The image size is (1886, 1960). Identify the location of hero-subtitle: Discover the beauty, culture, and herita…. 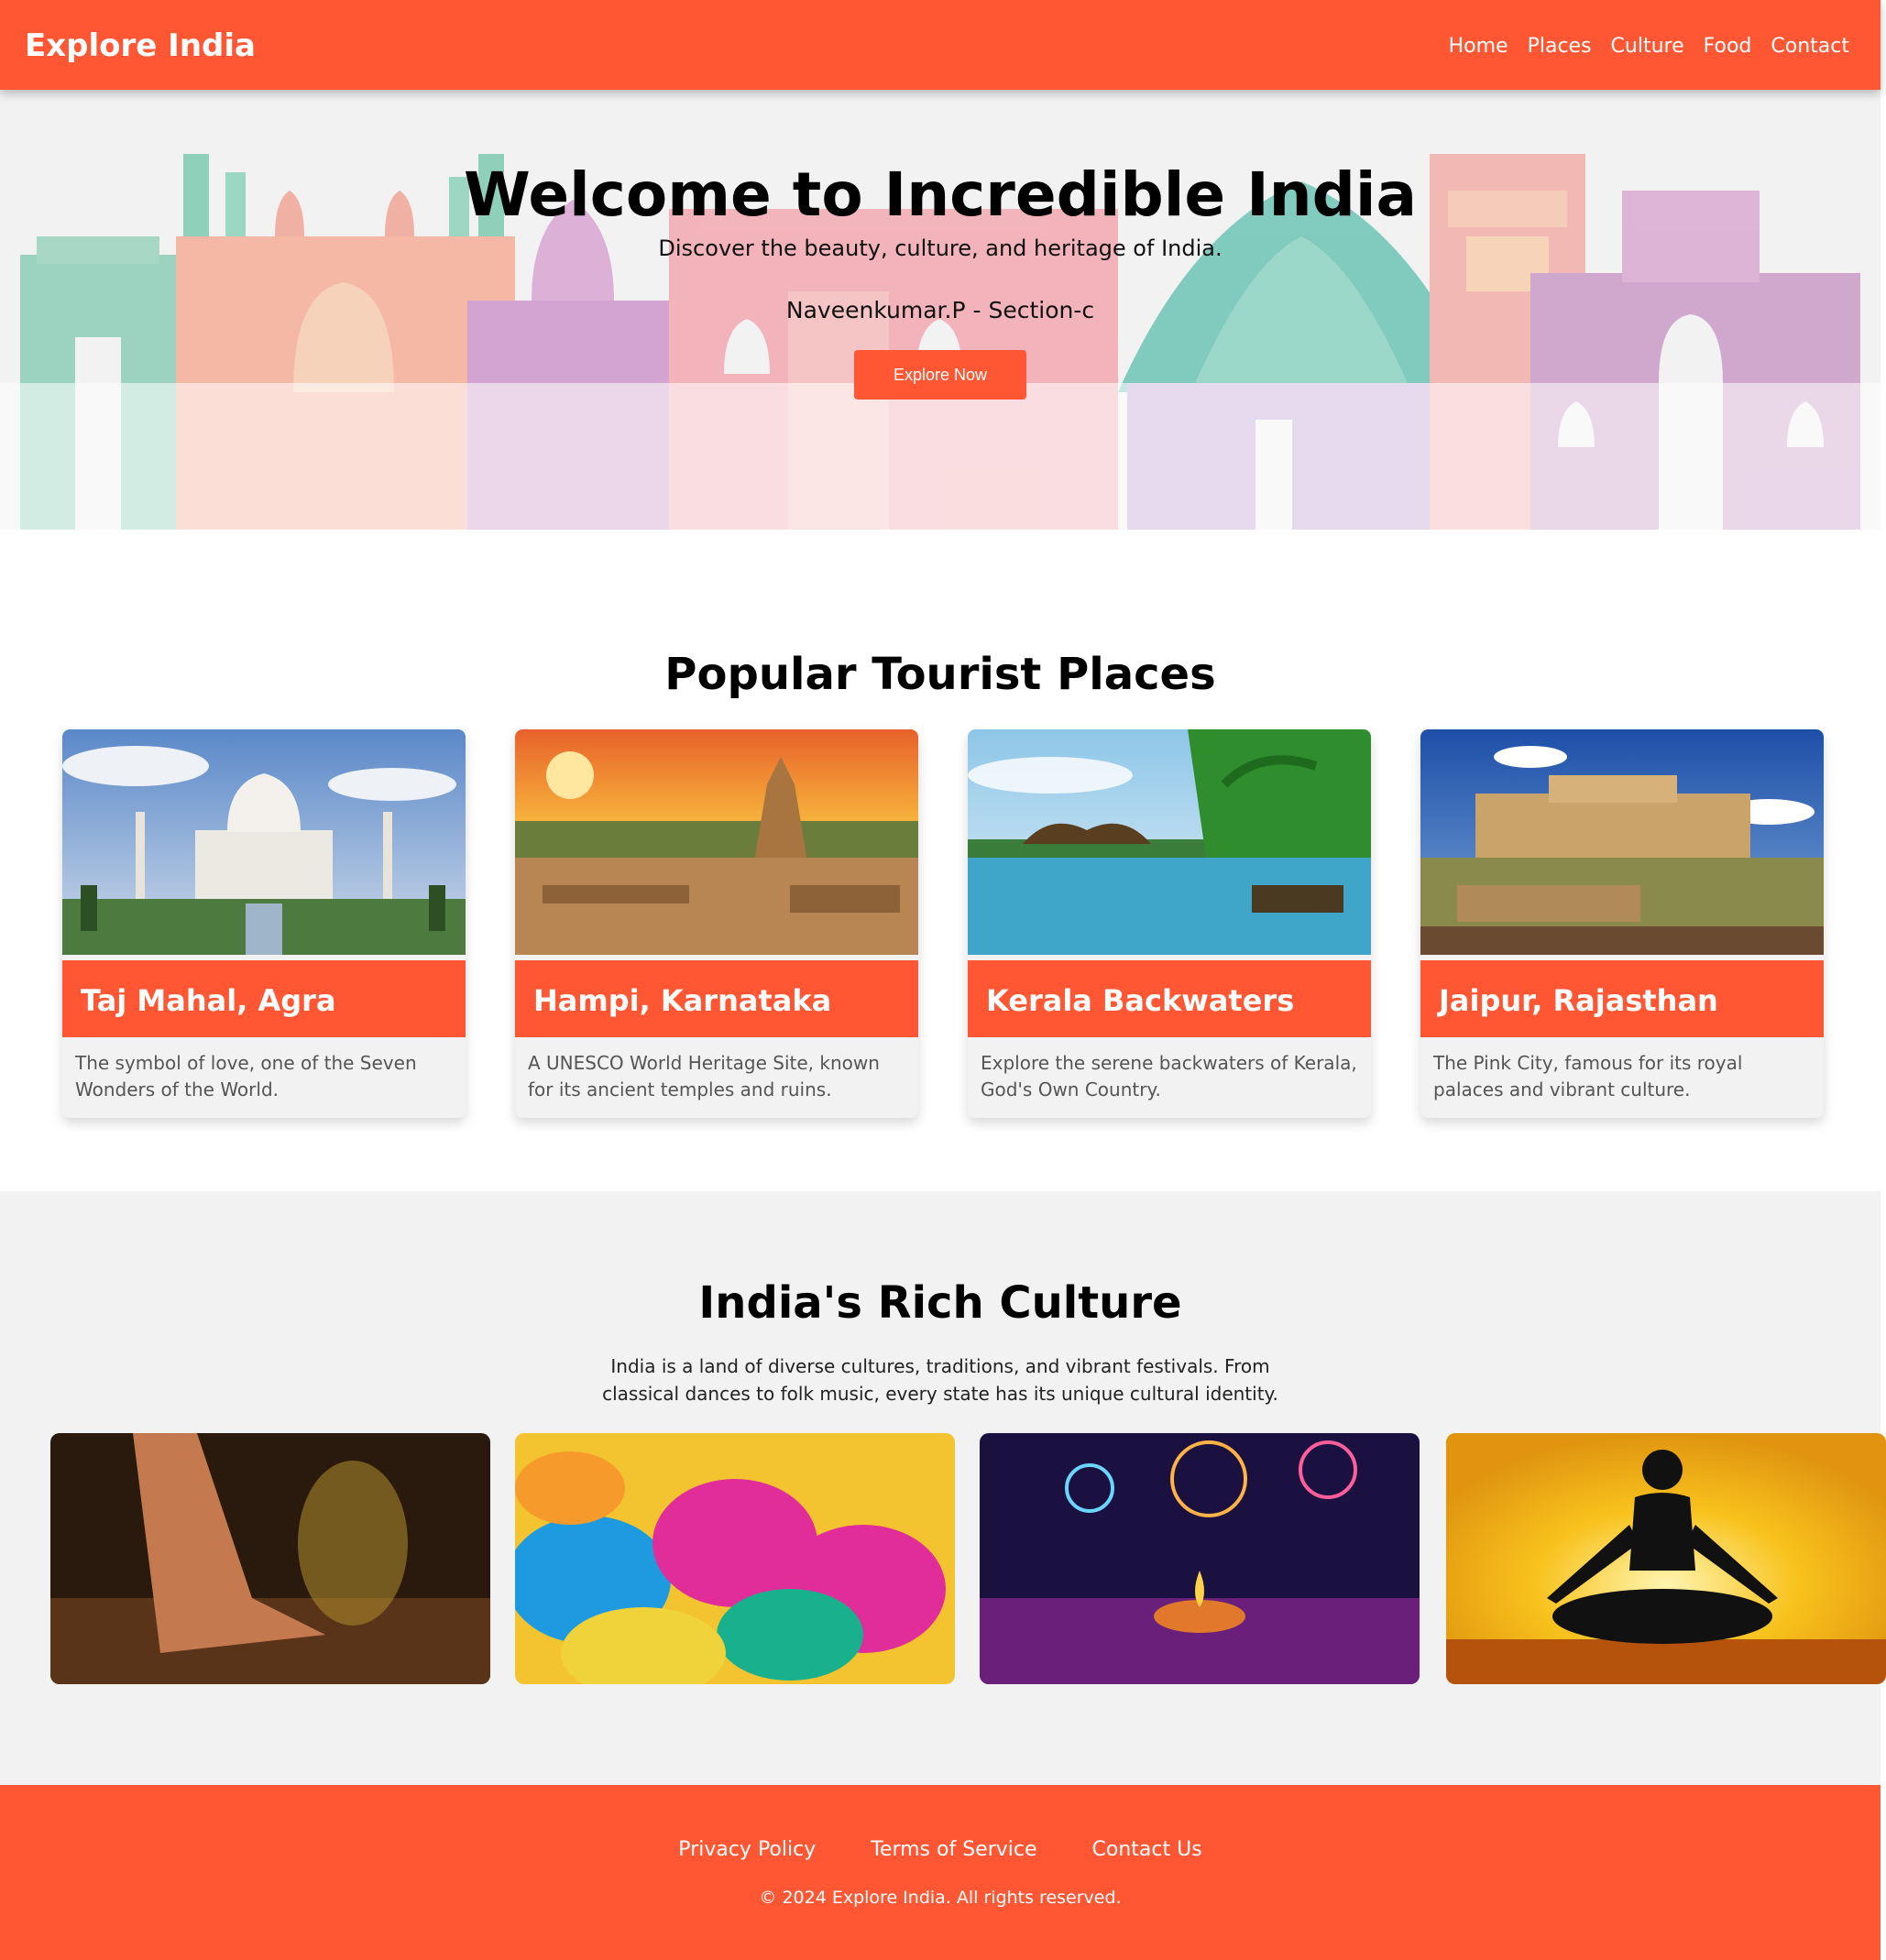
(940, 248).